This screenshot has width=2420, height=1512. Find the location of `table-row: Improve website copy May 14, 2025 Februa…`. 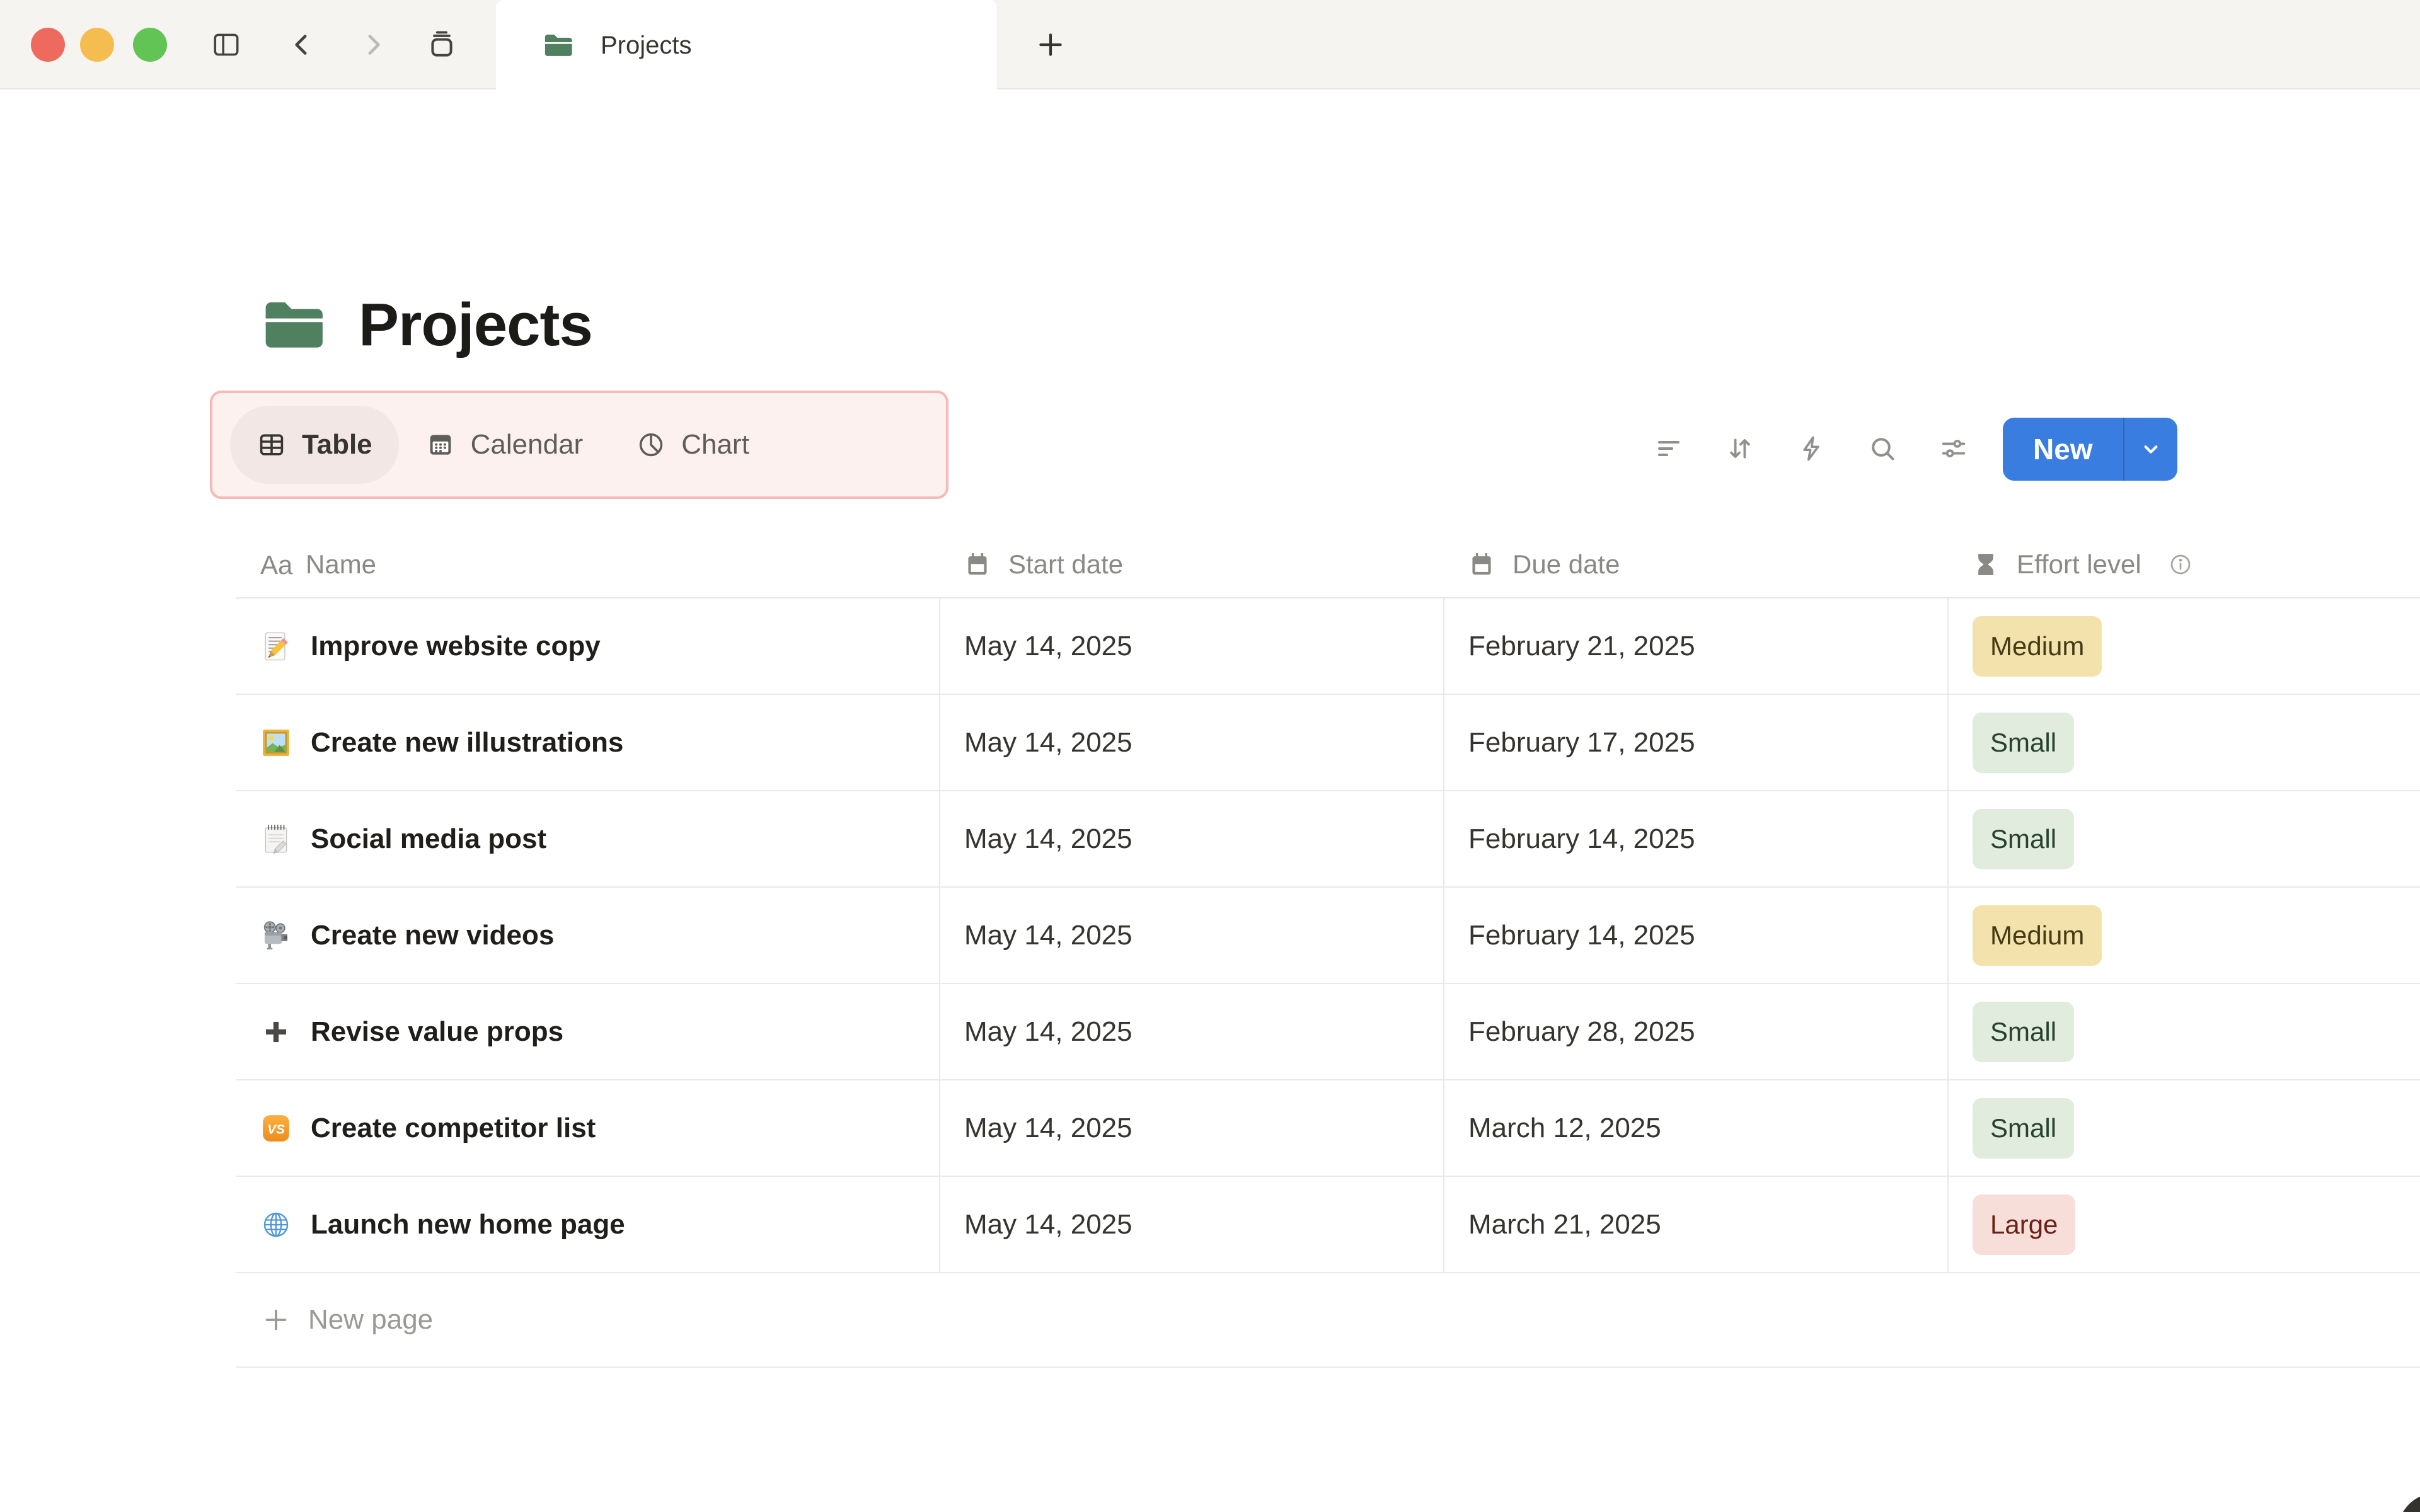

table-row: Improve website copy May 14, 2025 Februa… is located at coordinates (1328, 646).